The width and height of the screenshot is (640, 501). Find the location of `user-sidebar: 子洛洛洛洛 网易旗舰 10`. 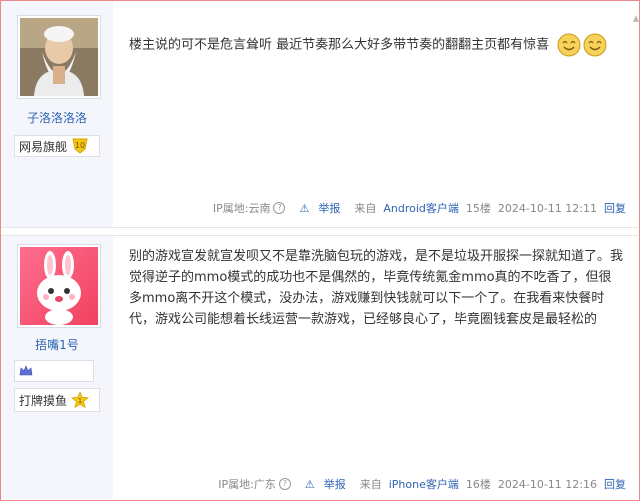

user-sidebar: 子洛洛洛洛 网易旗舰 10 is located at coordinates (57, 114).